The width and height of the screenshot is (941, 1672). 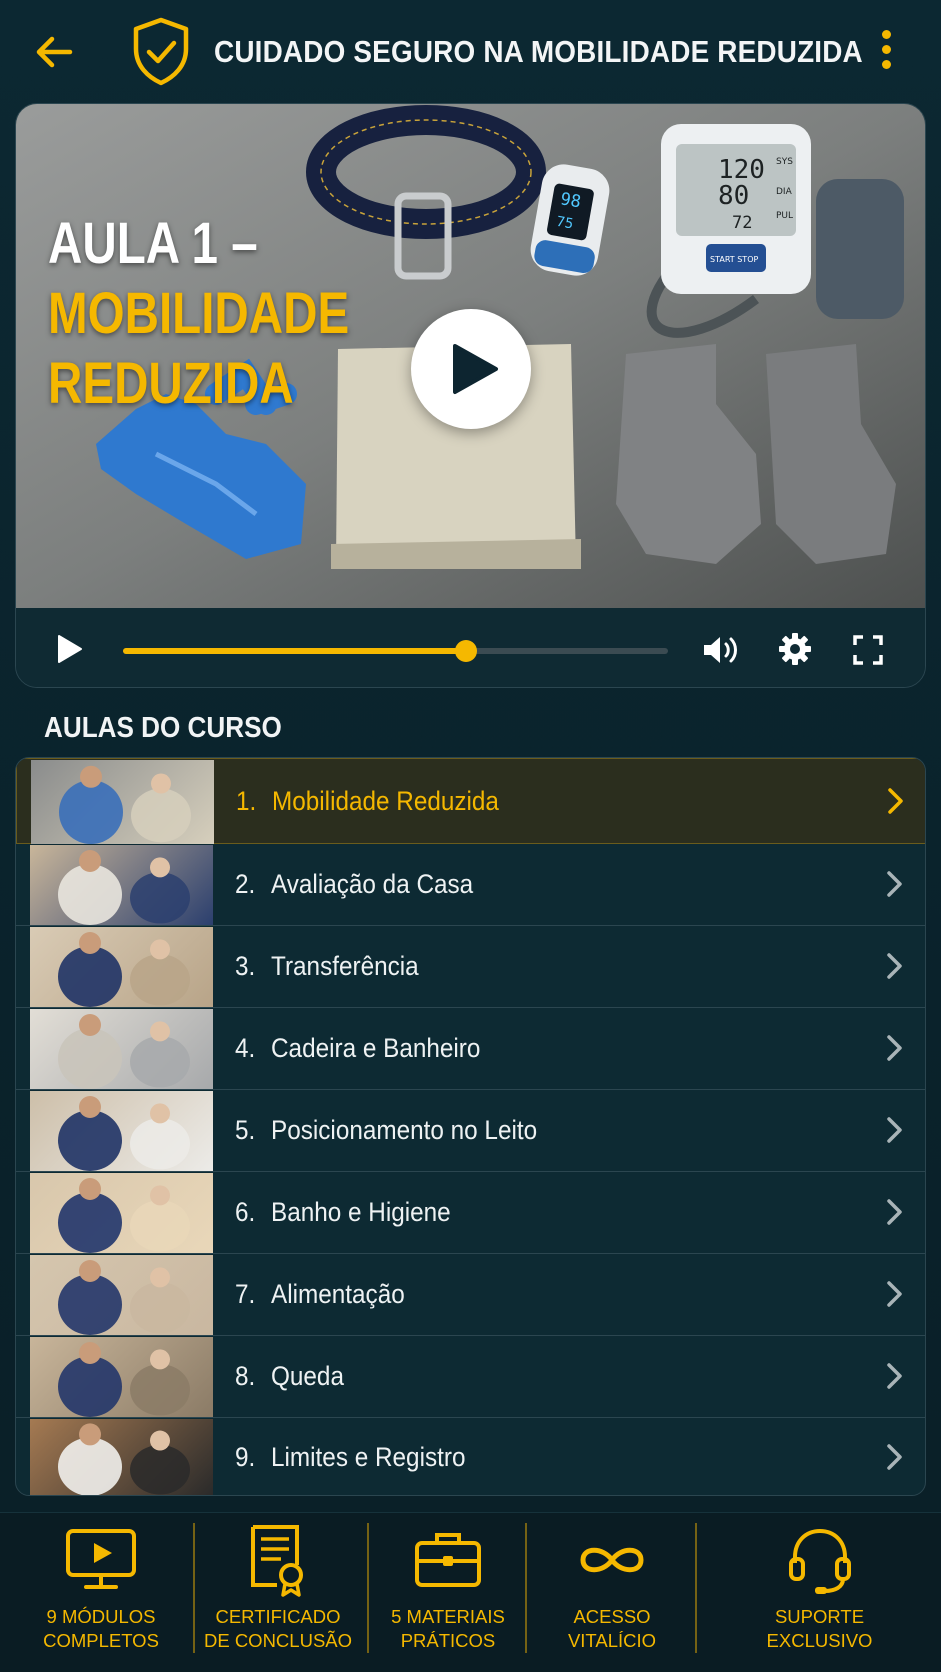 What do you see at coordinates (385, 801) in the screenshot?
I see `lesson-title: Mobilidade Reduzida` at bounding box center [385, 801].